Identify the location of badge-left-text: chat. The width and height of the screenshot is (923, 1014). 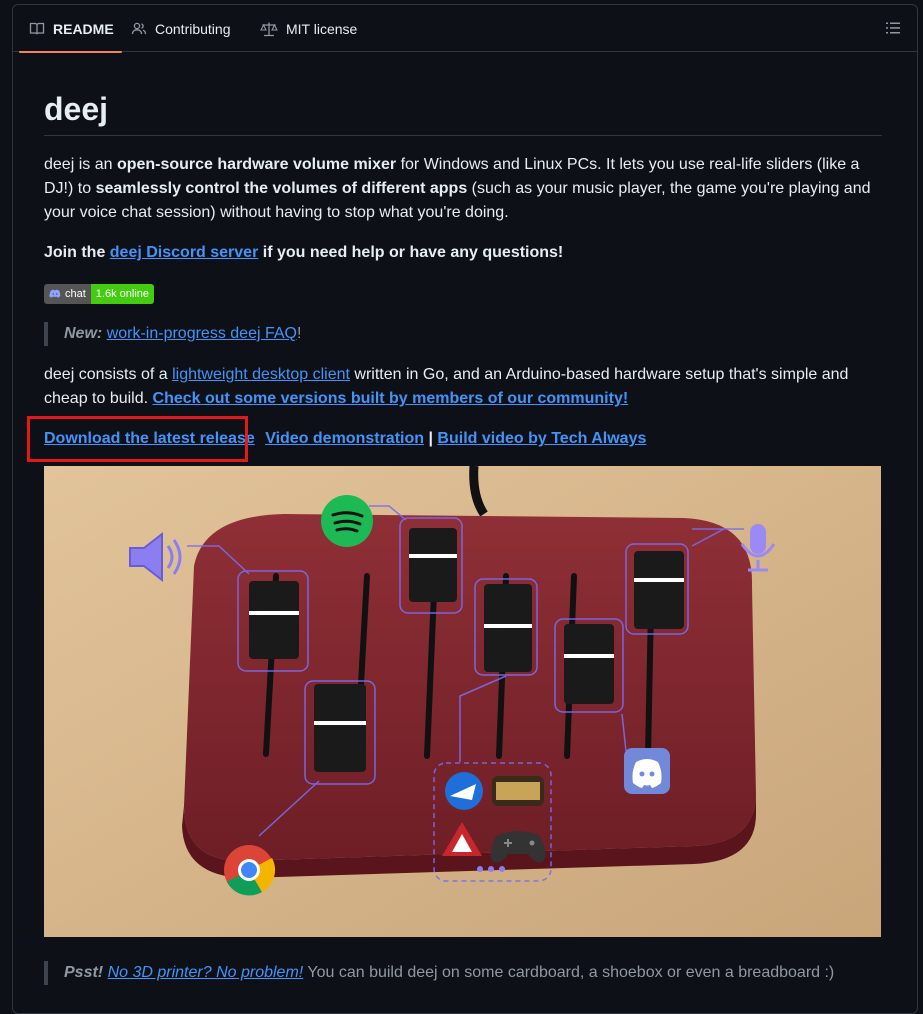
(75, 294).